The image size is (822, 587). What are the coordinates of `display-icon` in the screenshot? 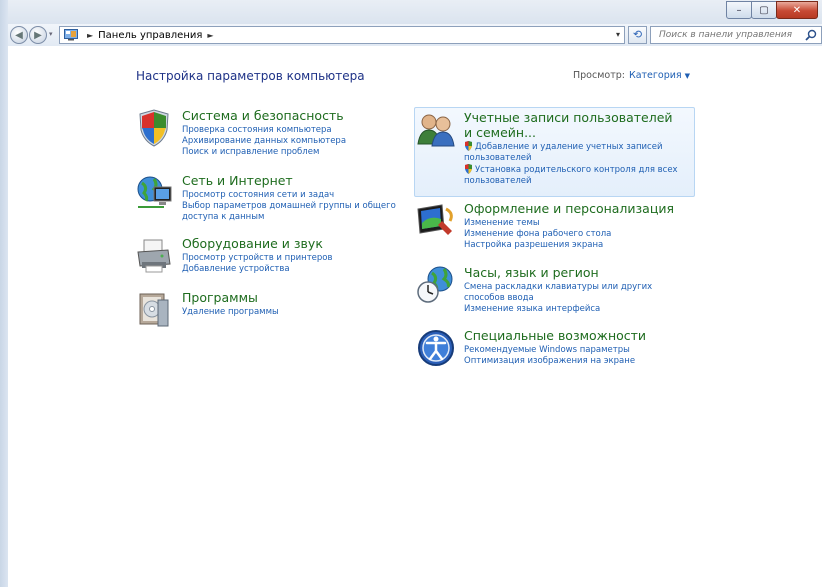 It's located at (435, 219).